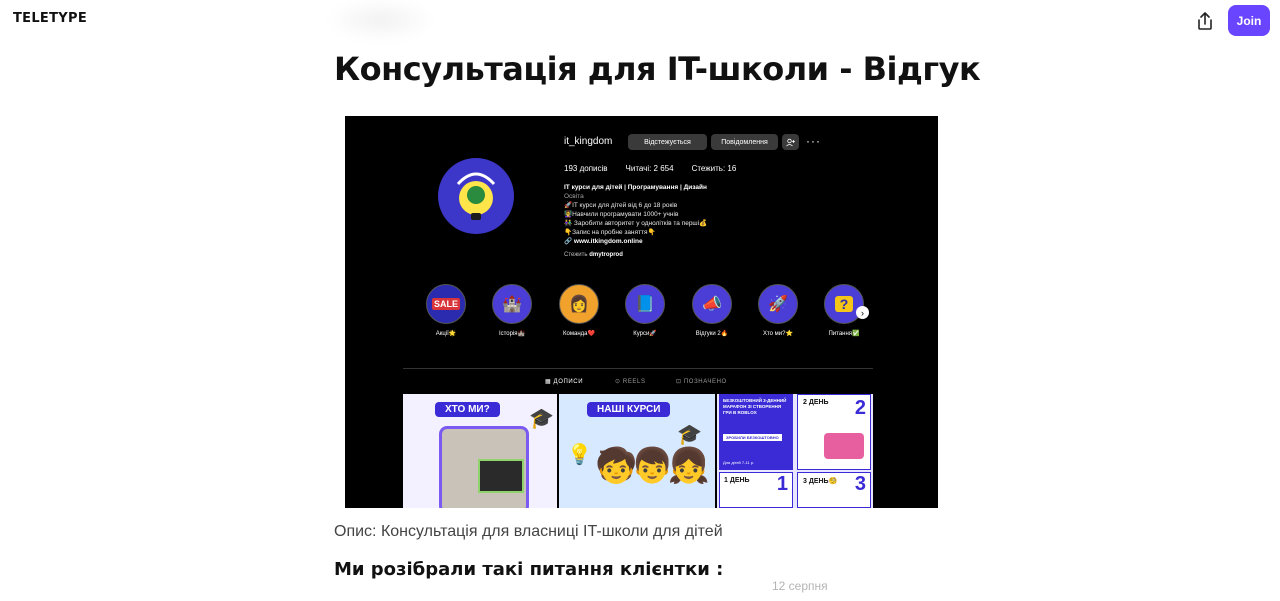 The width and height of the screenshot is (1280, 601). I want to click on post-title: ХТО МИ?, so click(467, 409).